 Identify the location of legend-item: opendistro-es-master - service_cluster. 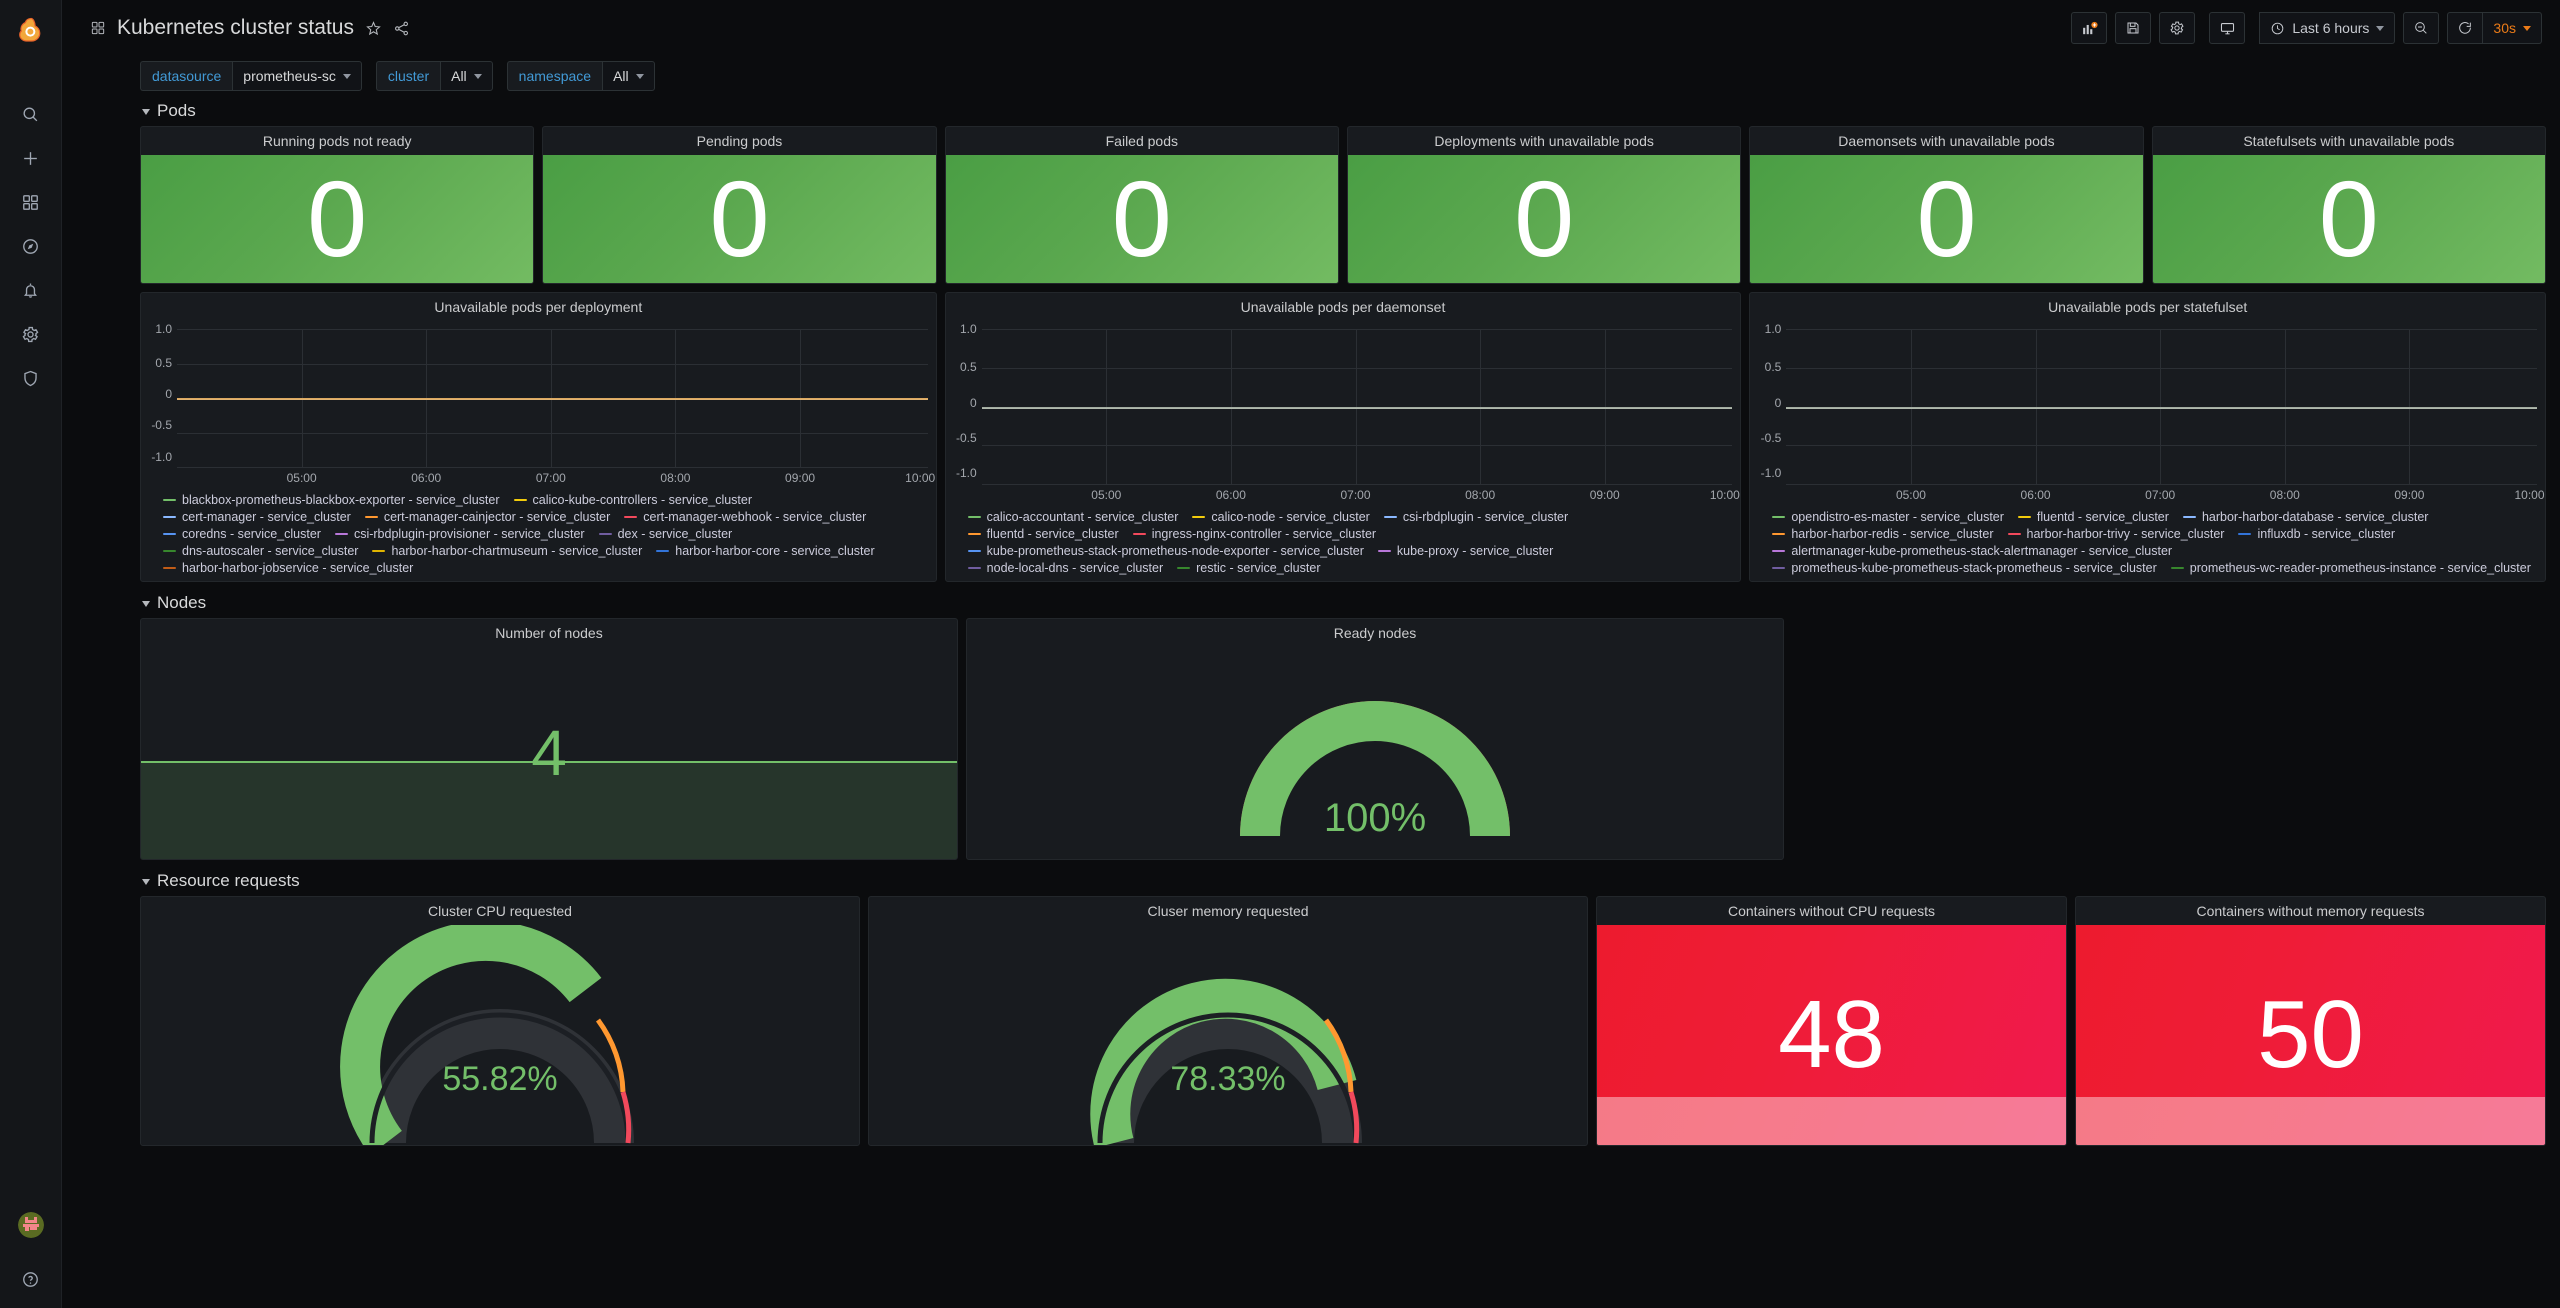
(1888, 517).